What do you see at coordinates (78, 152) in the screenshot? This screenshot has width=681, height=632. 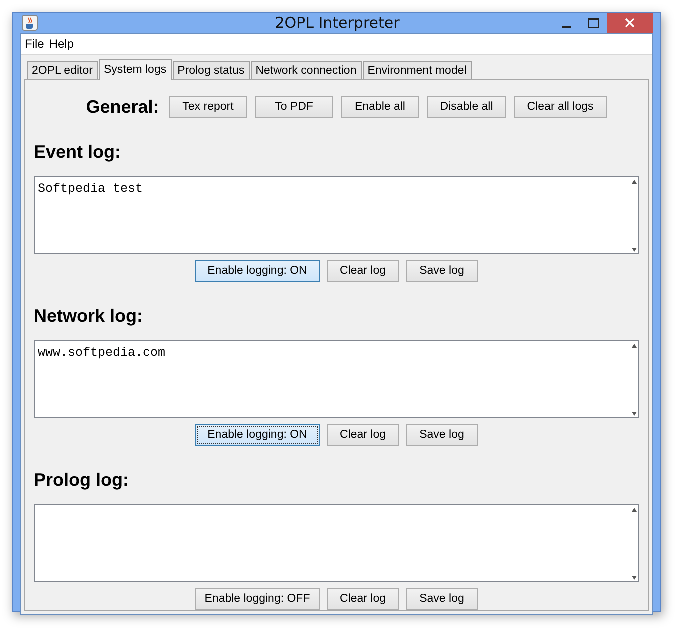 I see `section-heading: Event log:` at bounding box center [78, 152].